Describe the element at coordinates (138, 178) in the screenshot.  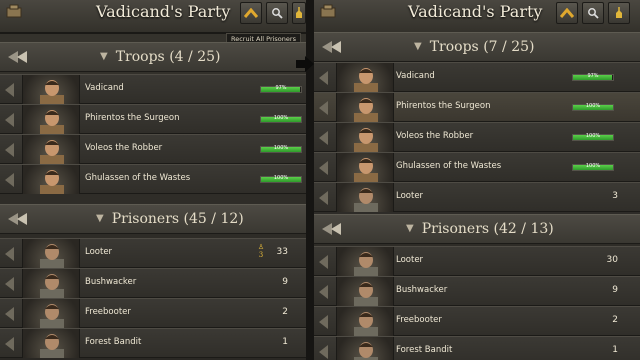
I see `unit-name: Ghulassen of the Wastes` at that location.